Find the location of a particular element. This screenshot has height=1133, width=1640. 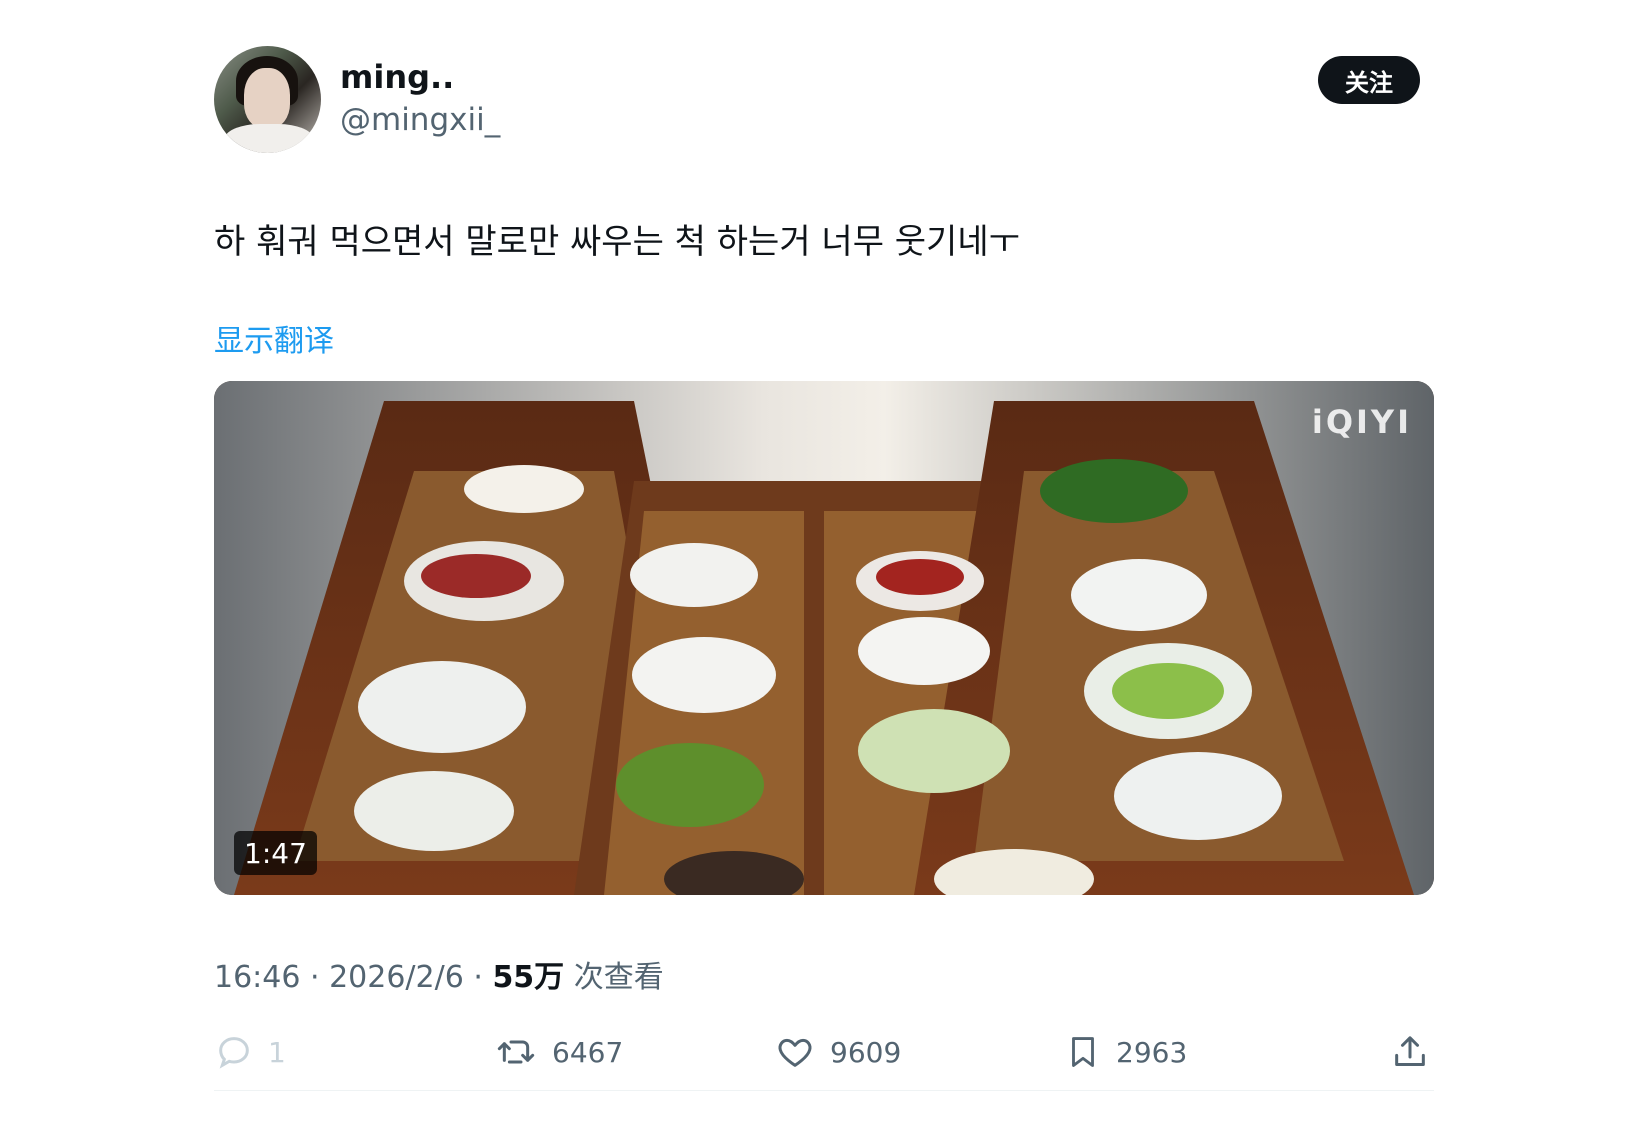

bookmark-icon is located at coordinates (1083, 1052).